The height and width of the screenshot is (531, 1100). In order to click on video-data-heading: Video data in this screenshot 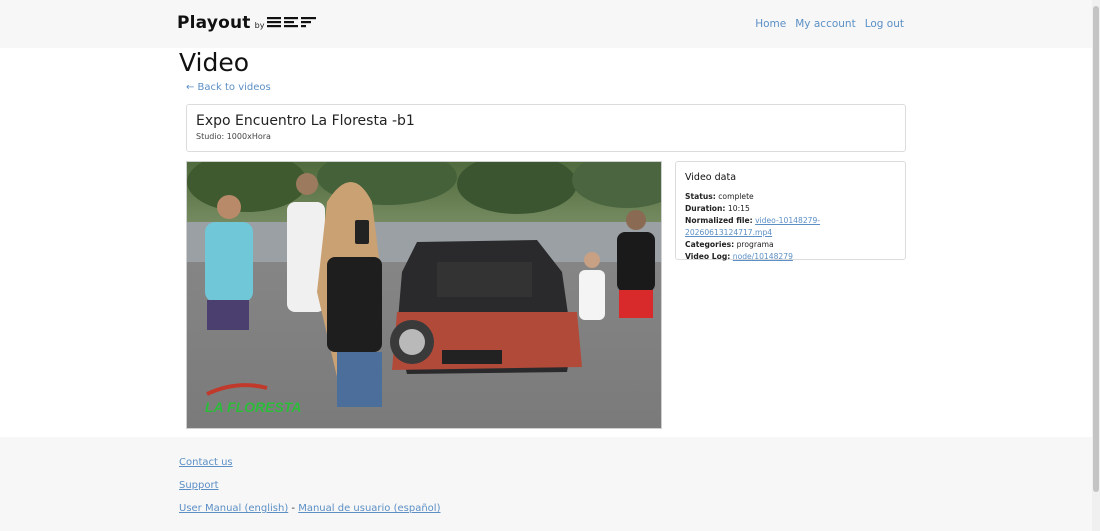, I will do `click(711, 177)`.